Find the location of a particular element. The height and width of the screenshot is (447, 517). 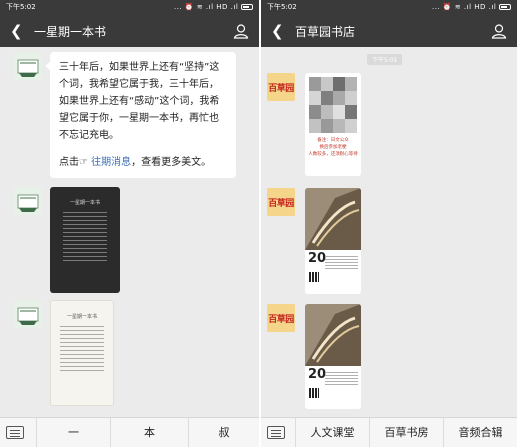

blurred-image is located at coordinates (333, 105).